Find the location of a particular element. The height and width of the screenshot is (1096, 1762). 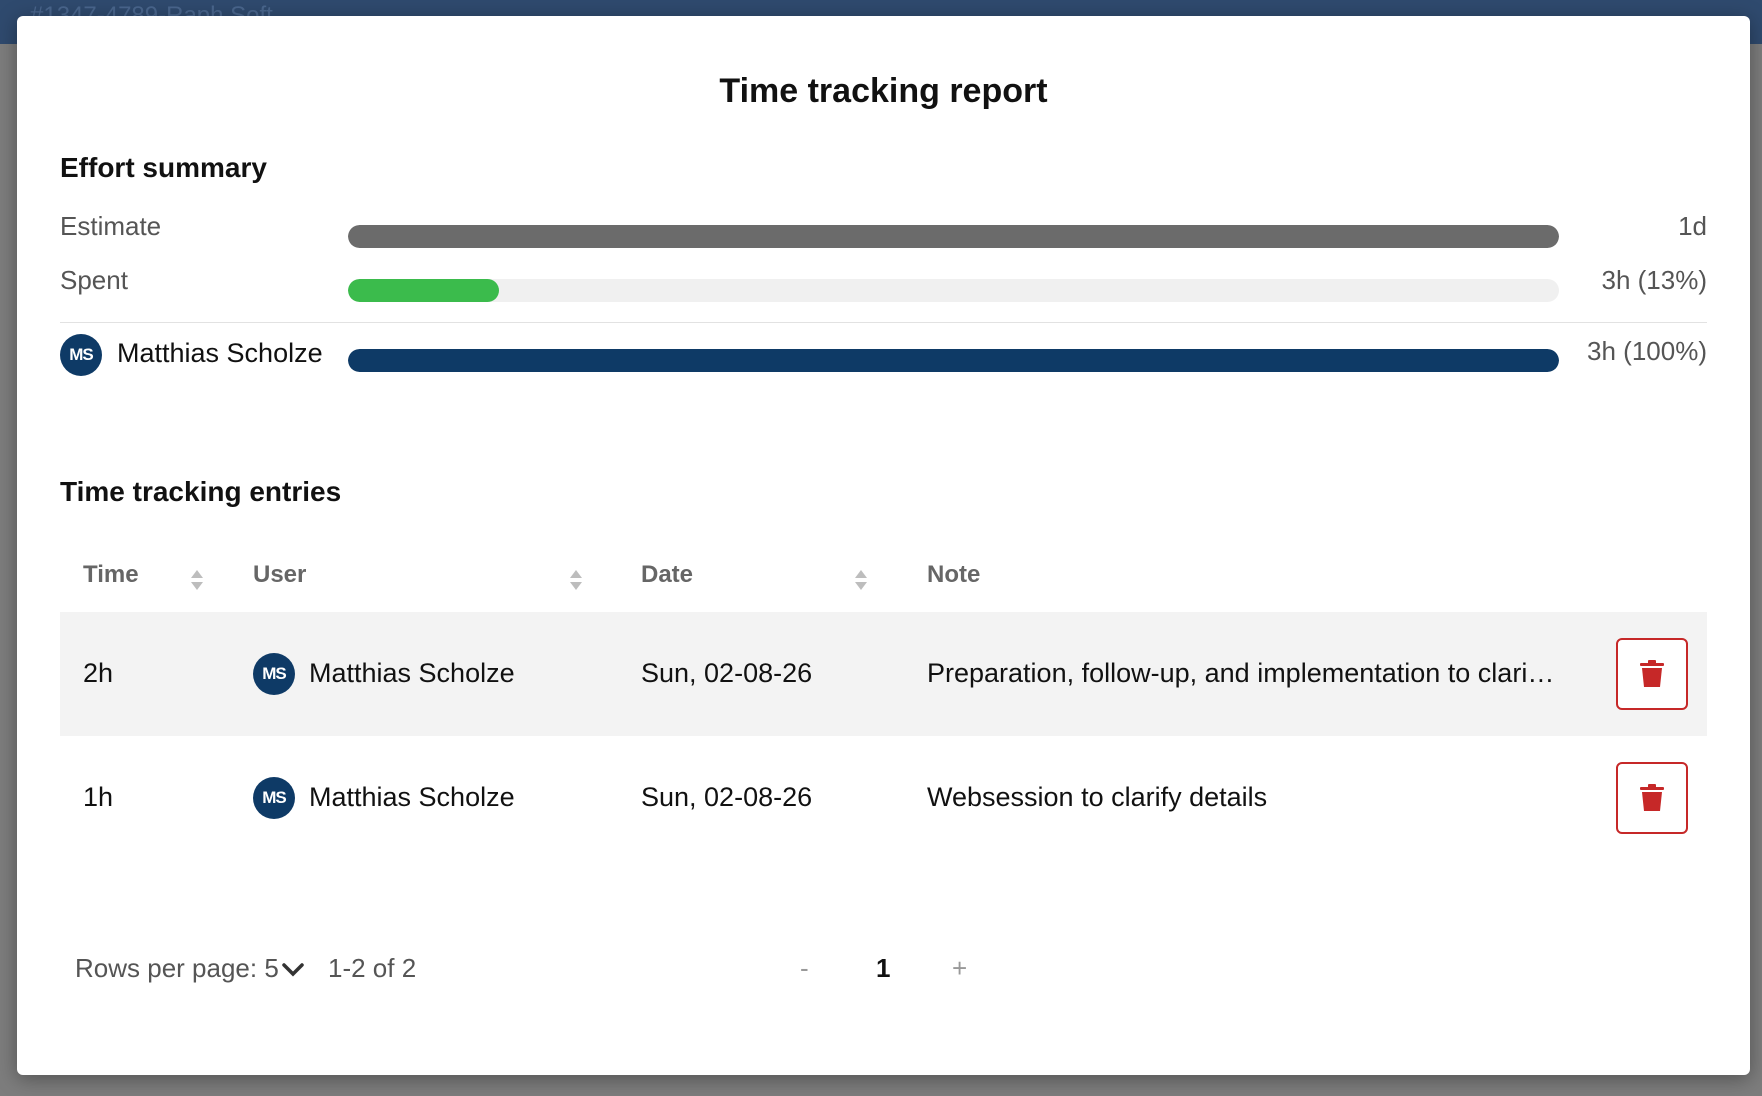

current-page: 1 is located at coordinates (883, 968).